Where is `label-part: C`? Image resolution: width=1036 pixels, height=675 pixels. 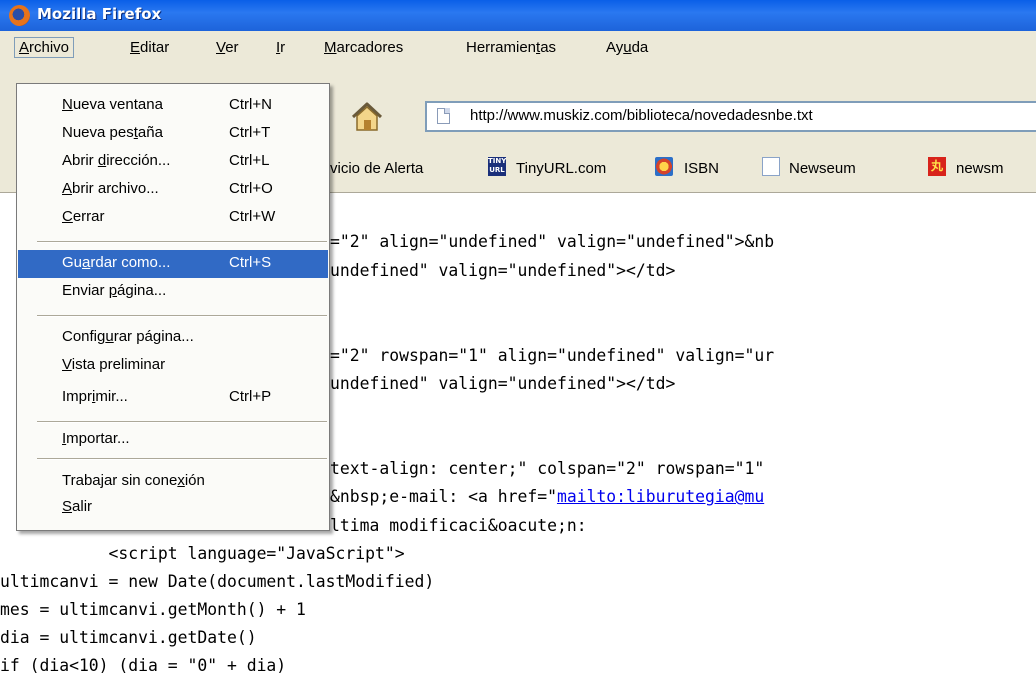 label-part: C is located at coordinates (67, 216).